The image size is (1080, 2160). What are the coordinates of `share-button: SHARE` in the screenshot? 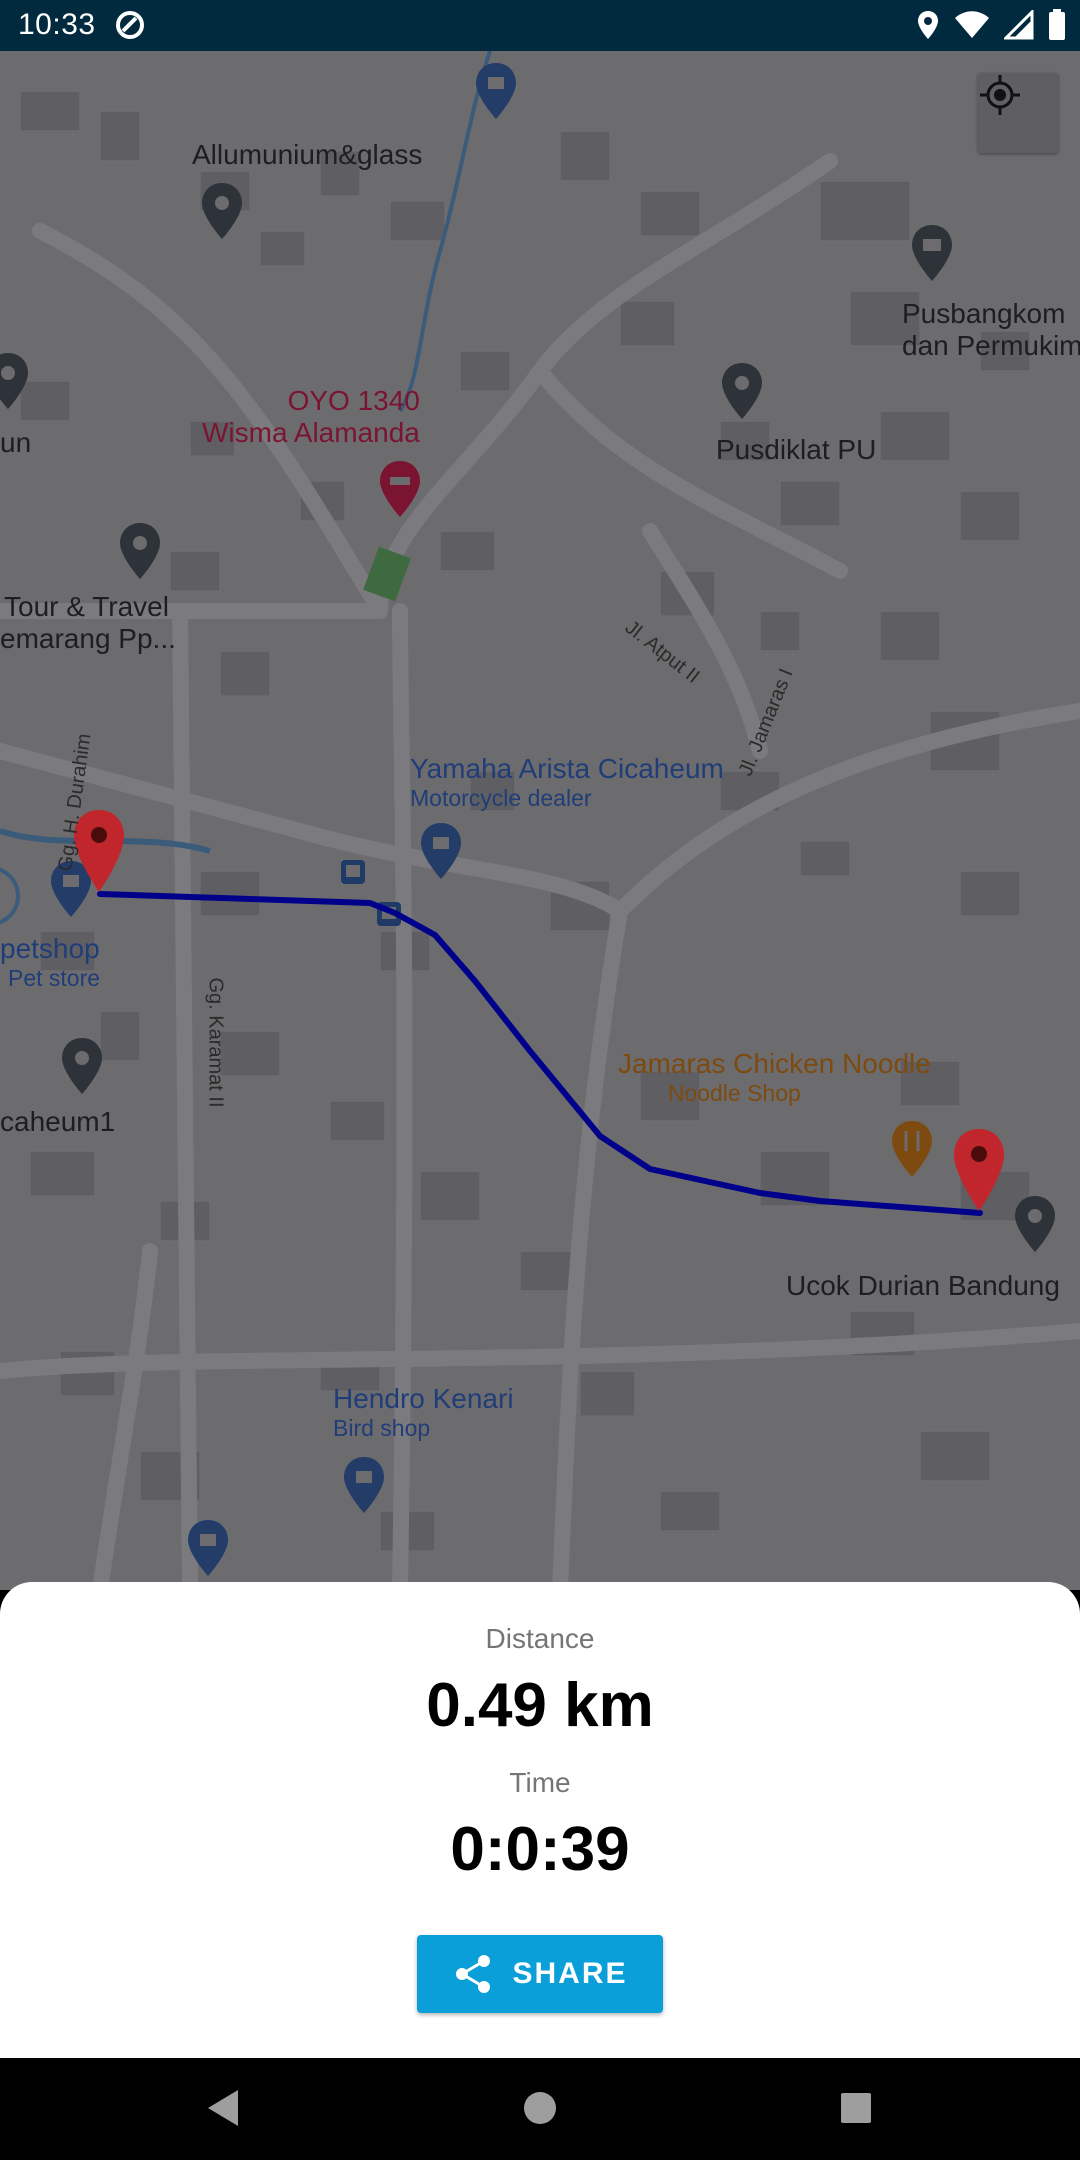 It's located at (540, 1974).